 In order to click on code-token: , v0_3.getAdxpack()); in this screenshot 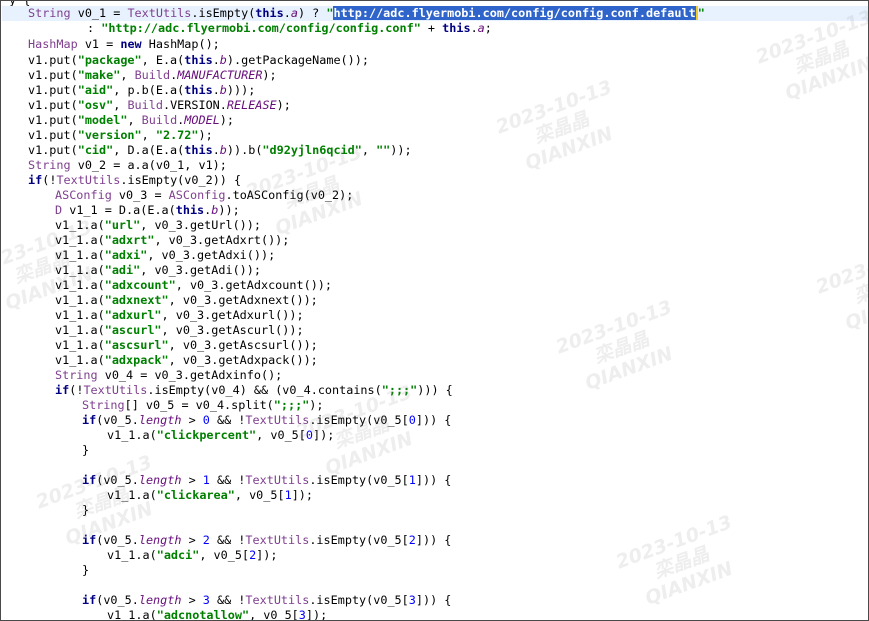, I will do `click(243, 360)`.